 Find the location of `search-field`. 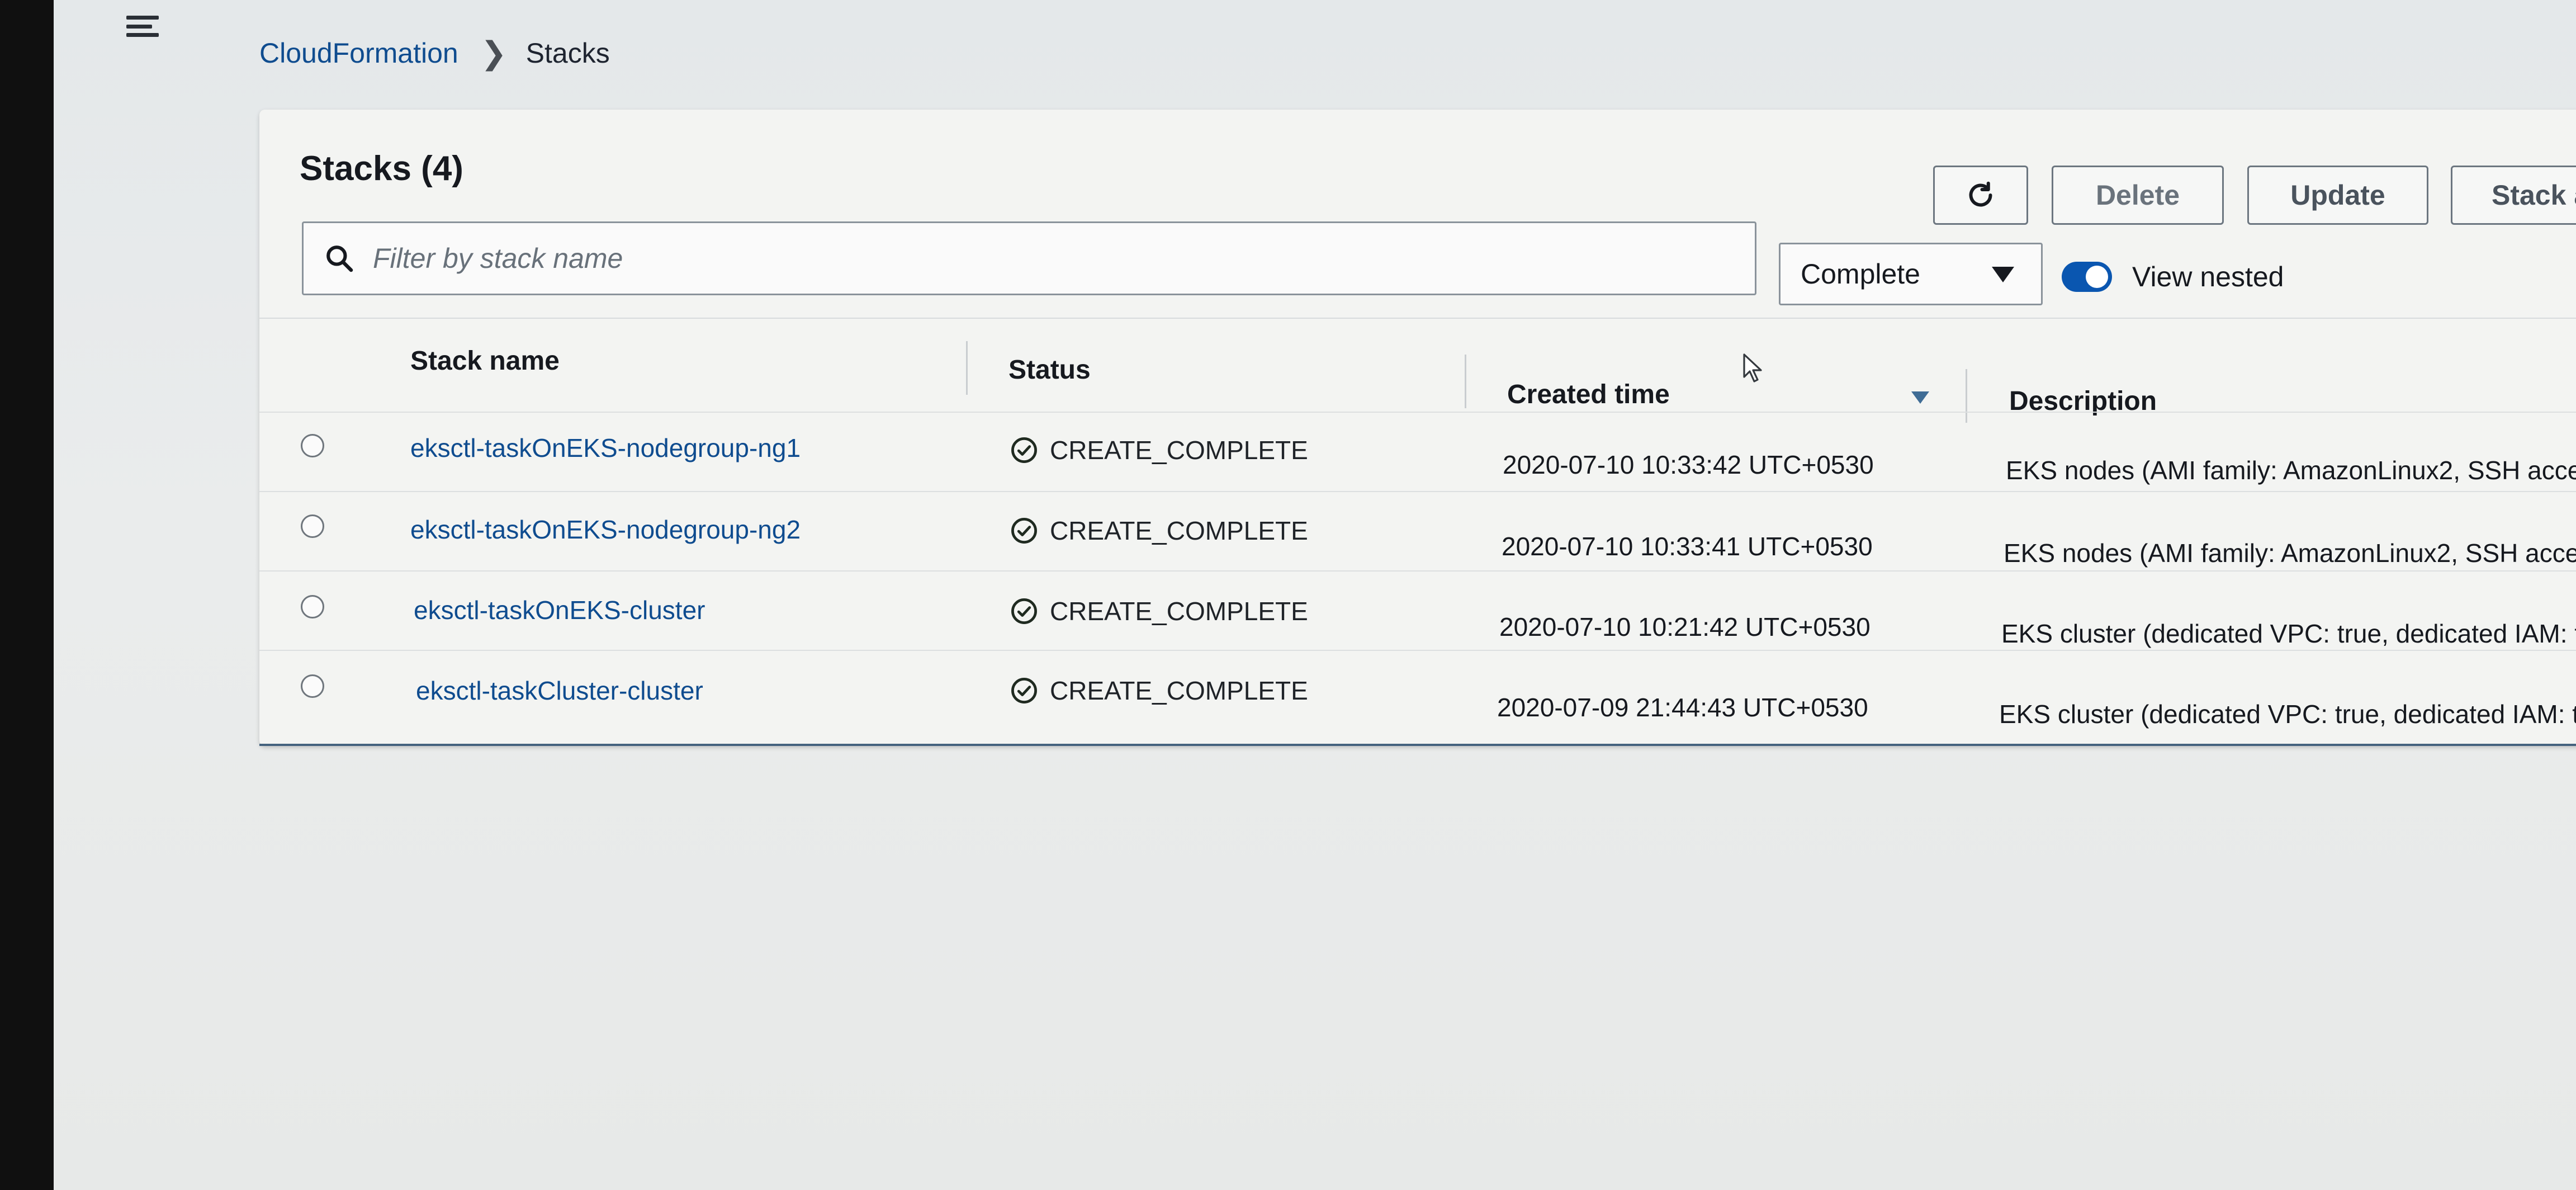

search-field is located at coordinates (1029, 258).